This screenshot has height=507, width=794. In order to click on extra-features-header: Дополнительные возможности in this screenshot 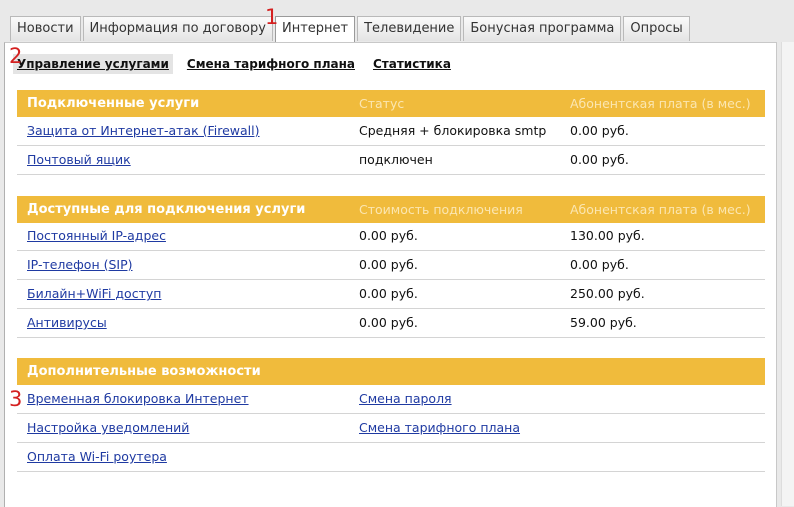, I will do `click(391, 371)`.